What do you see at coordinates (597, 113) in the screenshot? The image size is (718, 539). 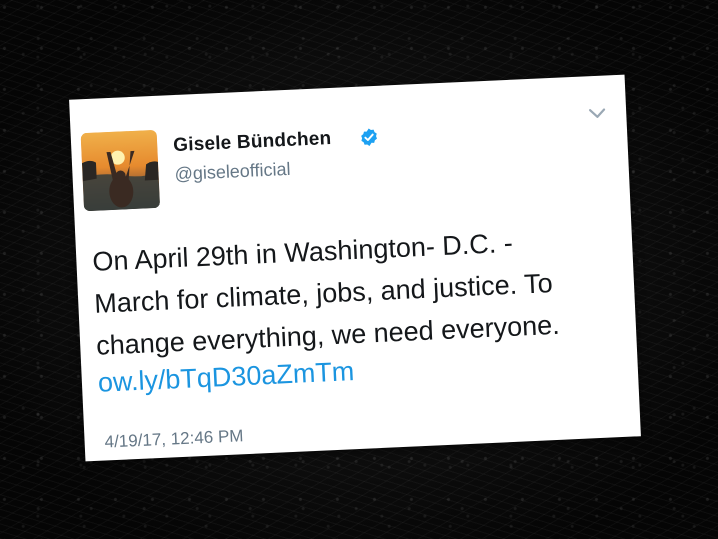 I see `chevron-down-icon` at bounding box center [597, 113].